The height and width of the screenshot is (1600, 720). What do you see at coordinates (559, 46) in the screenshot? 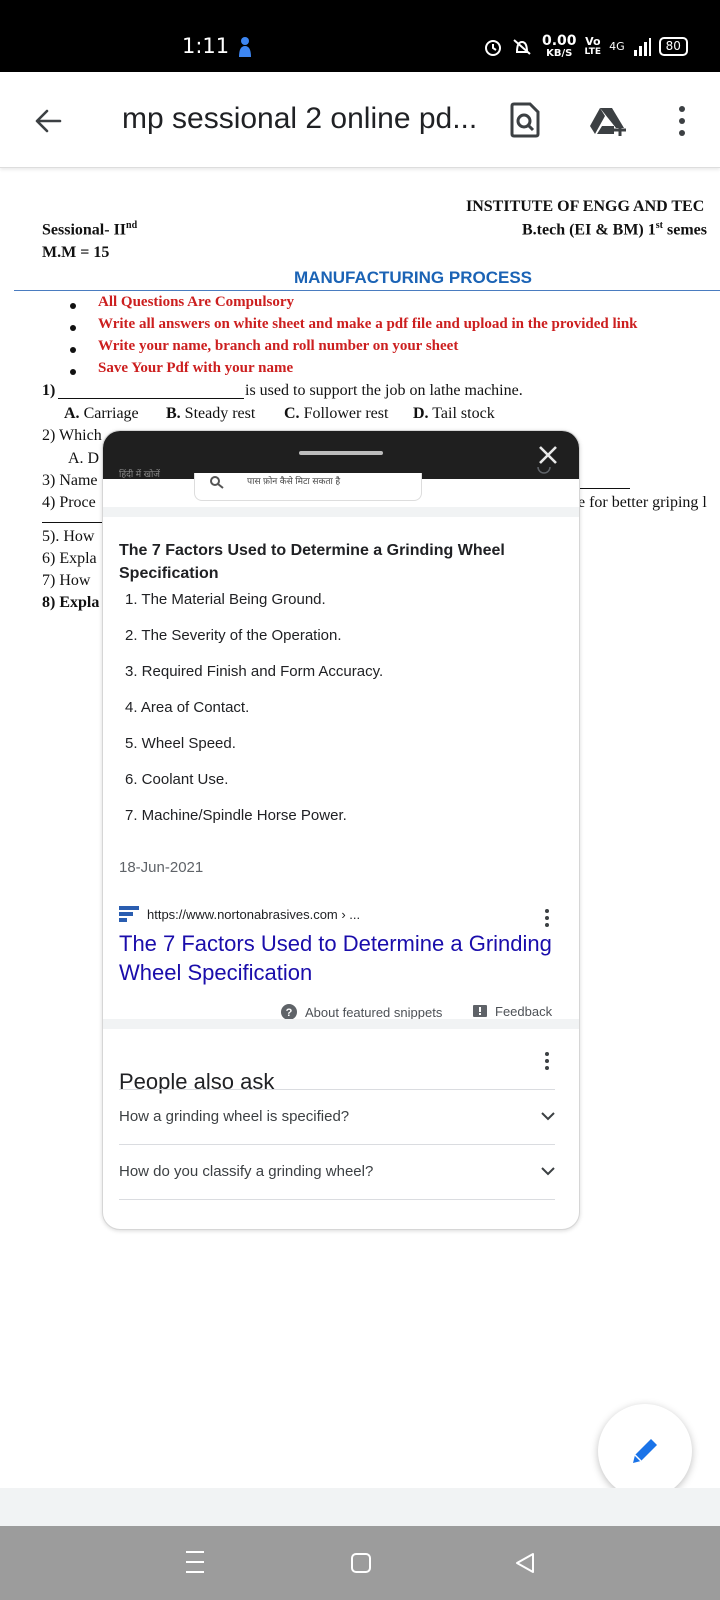
I see `net-speed: 0.00 KB/S` at bounding box center [559, 46].